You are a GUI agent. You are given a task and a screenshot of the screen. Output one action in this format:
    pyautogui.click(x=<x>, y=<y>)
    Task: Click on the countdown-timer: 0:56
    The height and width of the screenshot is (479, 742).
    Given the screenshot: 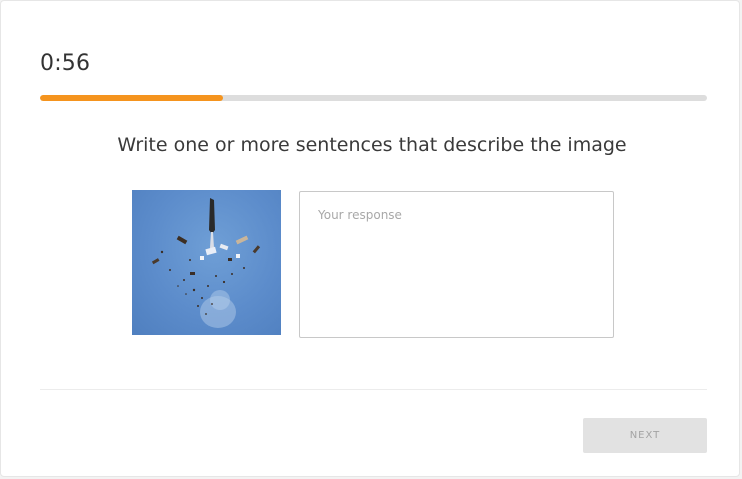 What is the action you would take?
    pyautogui.click(x=65, y=63)
    